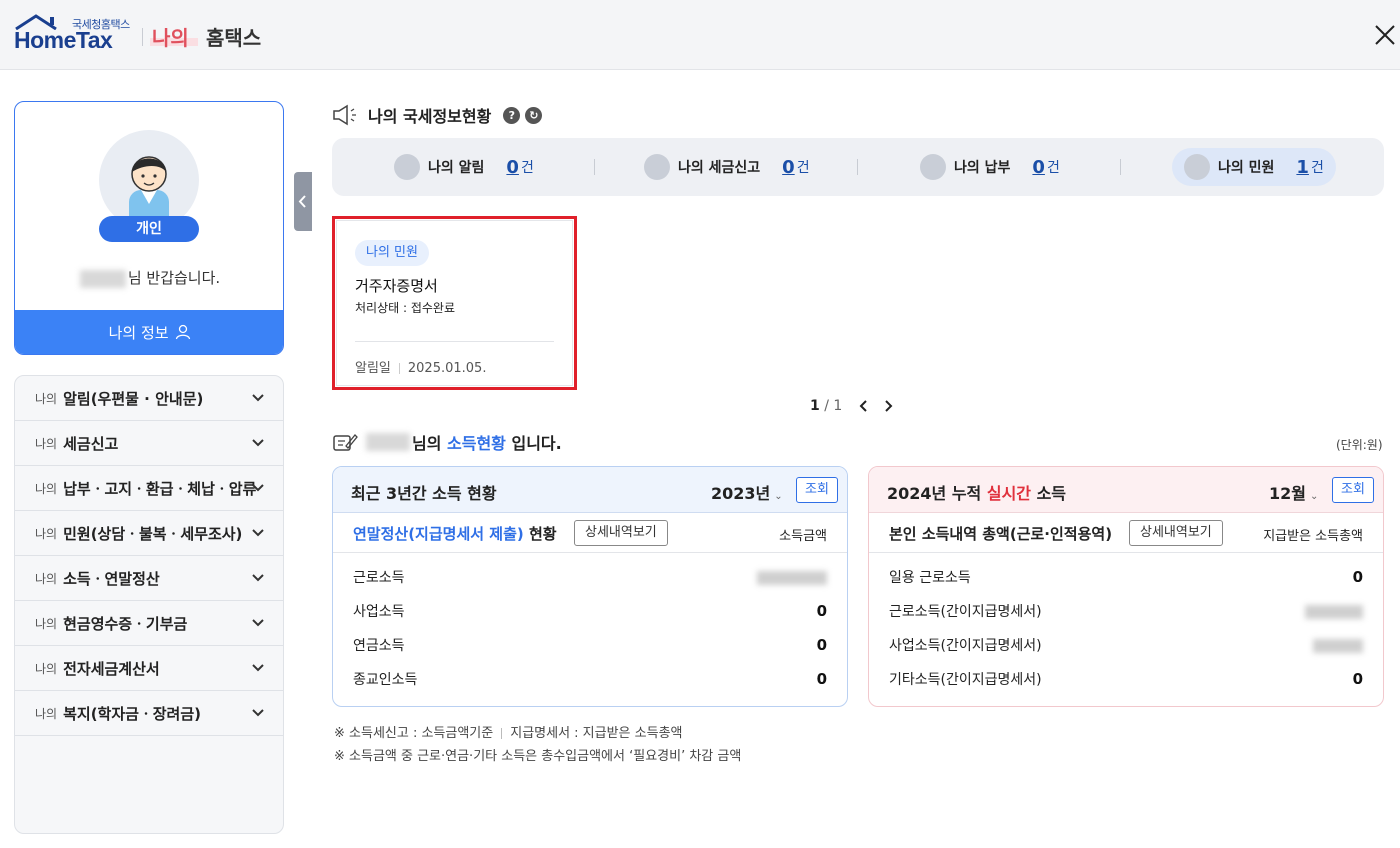  What do you see at coordinates (815, 406) in the screenshot?
I see `pager-current: 1` at bounding box center [815, 406].